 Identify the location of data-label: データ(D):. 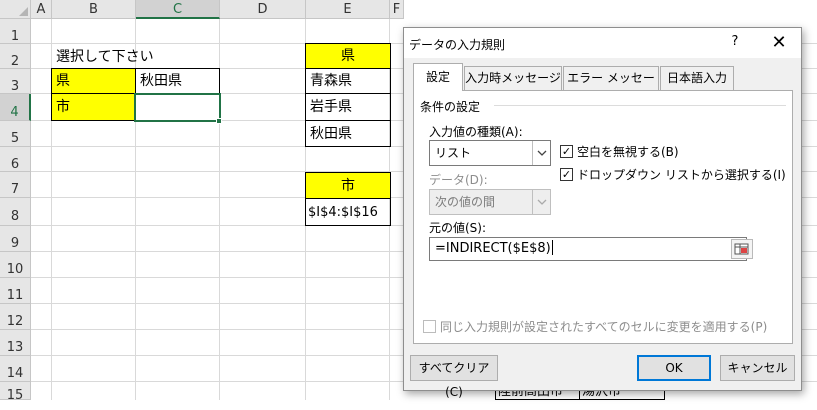
(458, 180).